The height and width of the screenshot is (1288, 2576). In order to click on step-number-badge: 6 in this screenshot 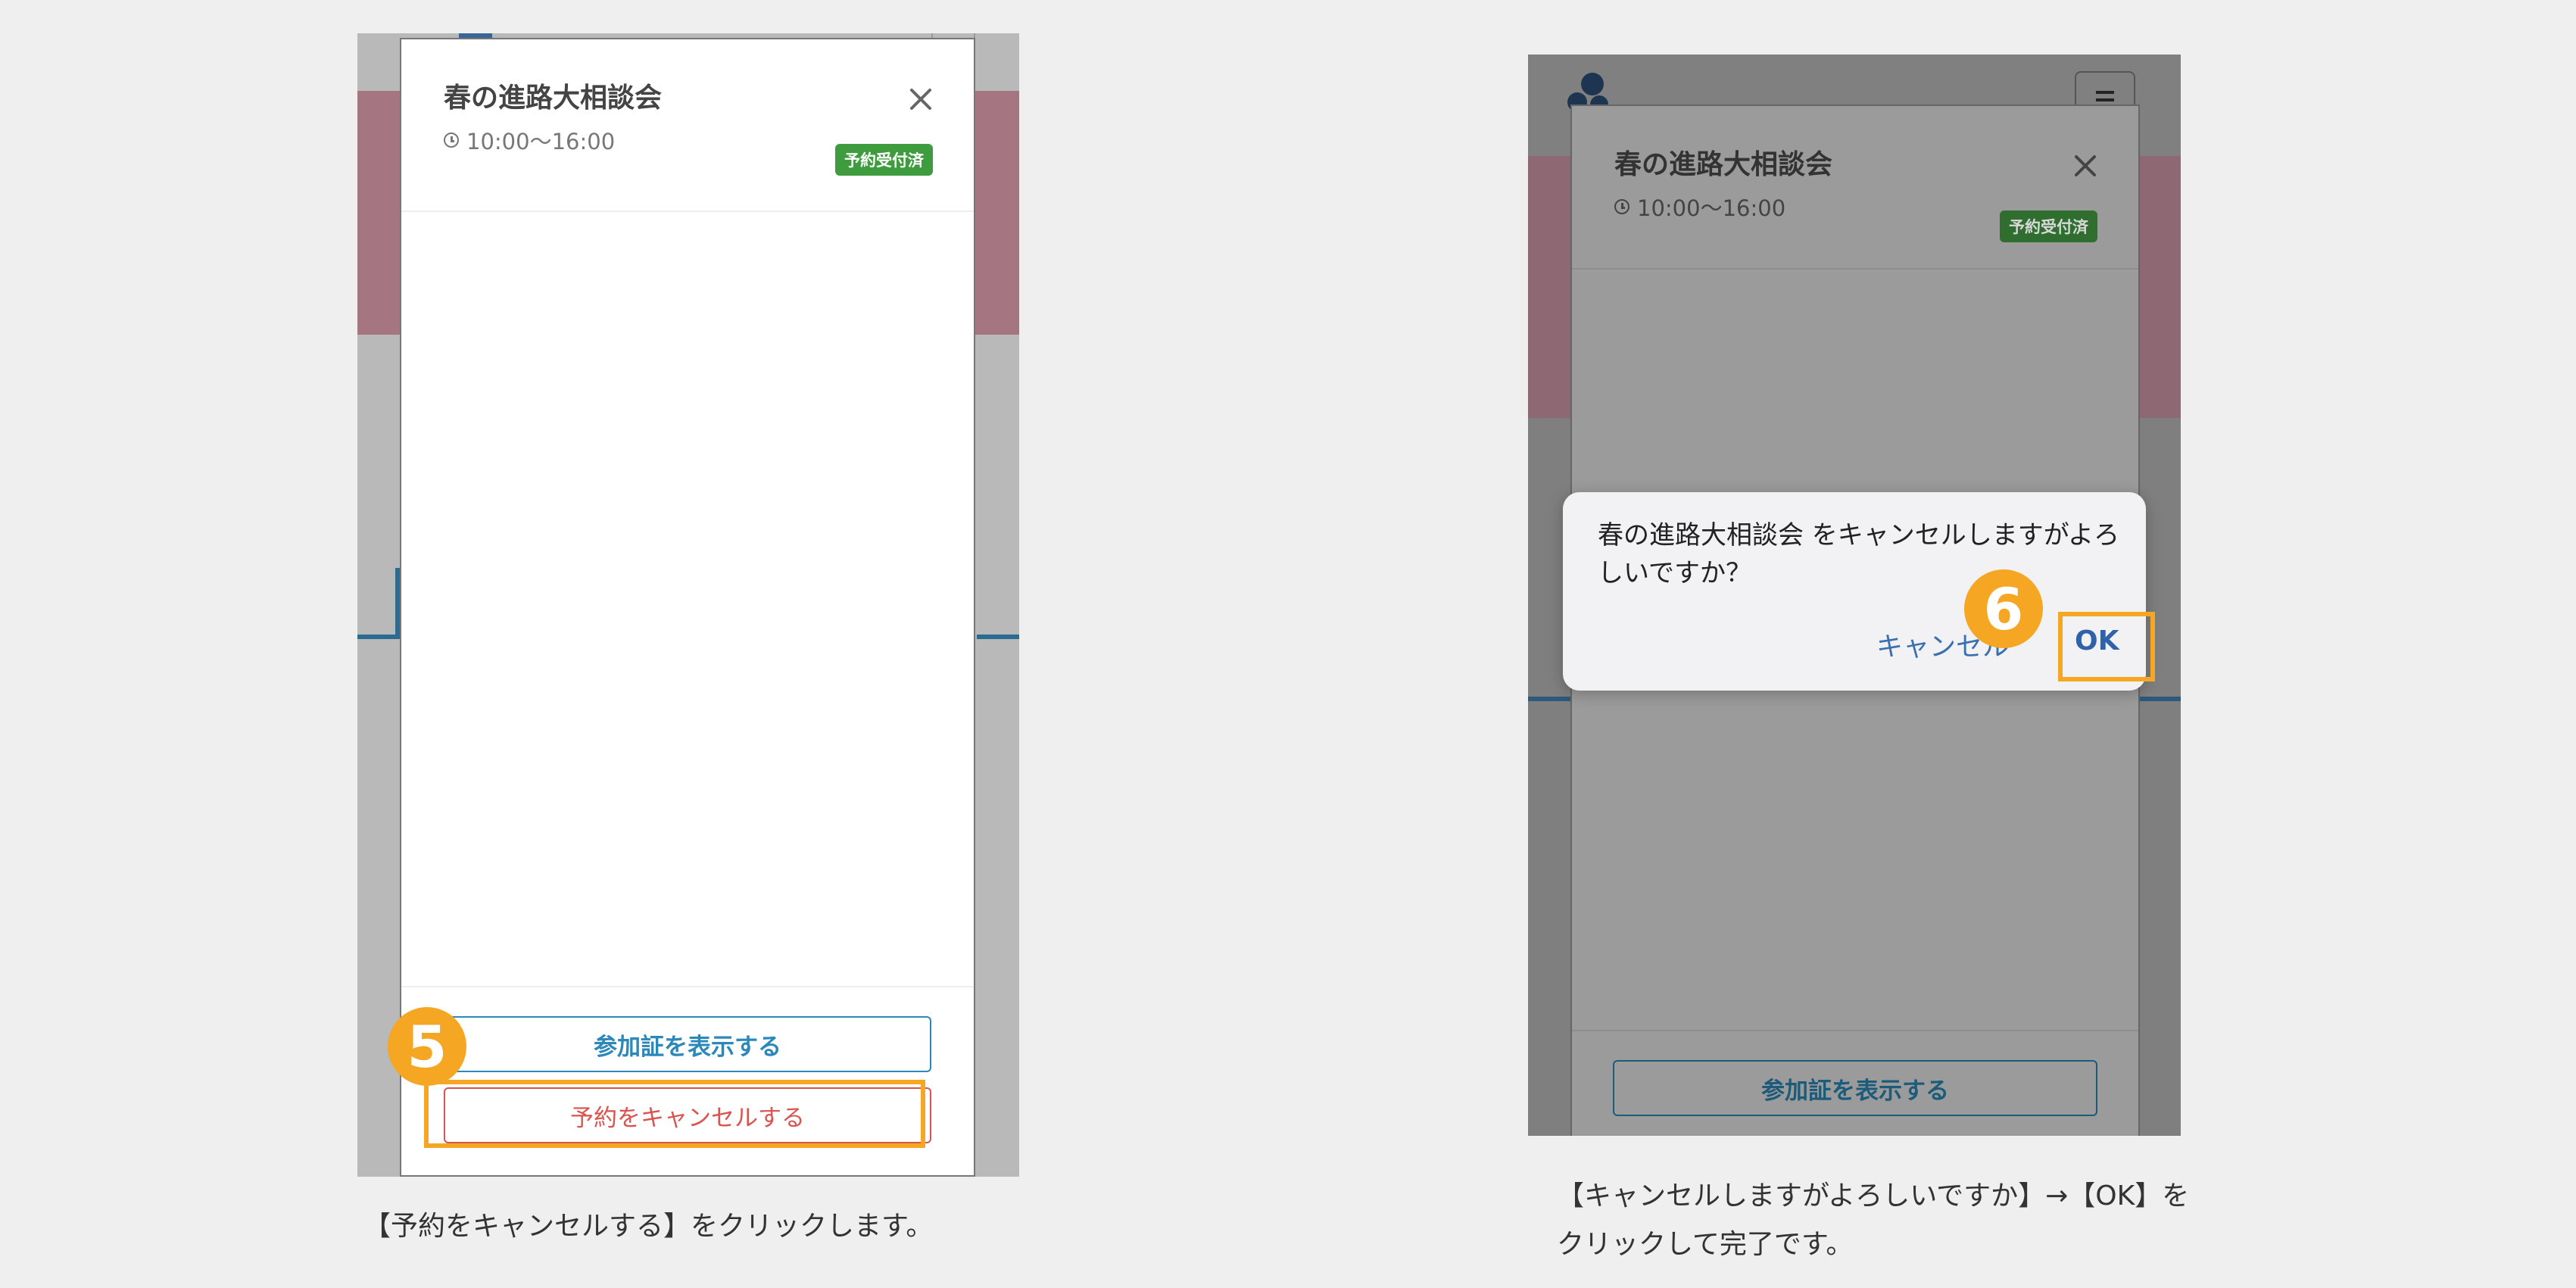, I will do `click(2003, 608)`.